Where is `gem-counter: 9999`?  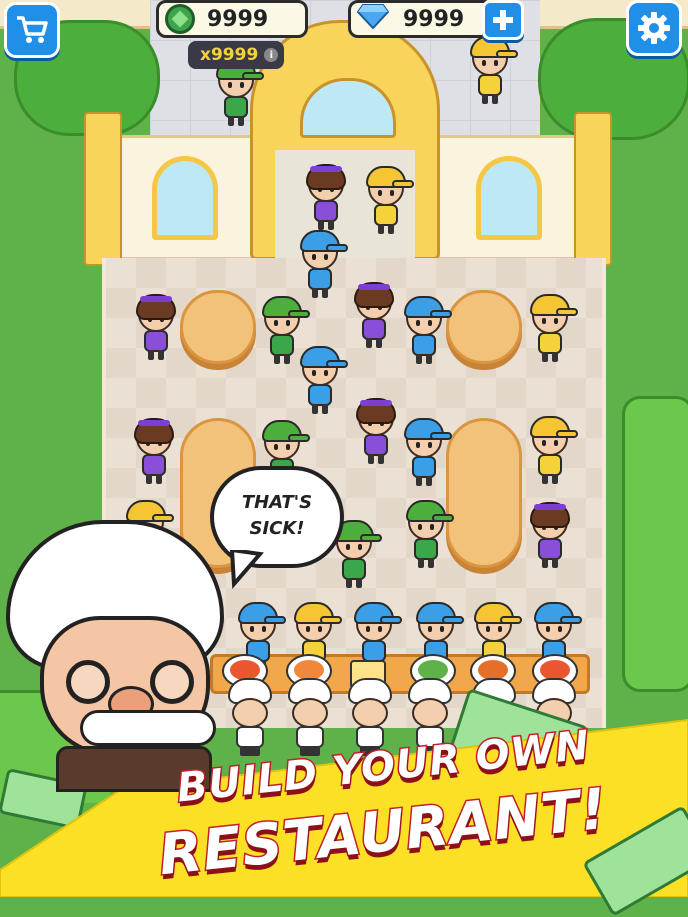
gem-counter: 9999 is located at coordinates (421, 19).